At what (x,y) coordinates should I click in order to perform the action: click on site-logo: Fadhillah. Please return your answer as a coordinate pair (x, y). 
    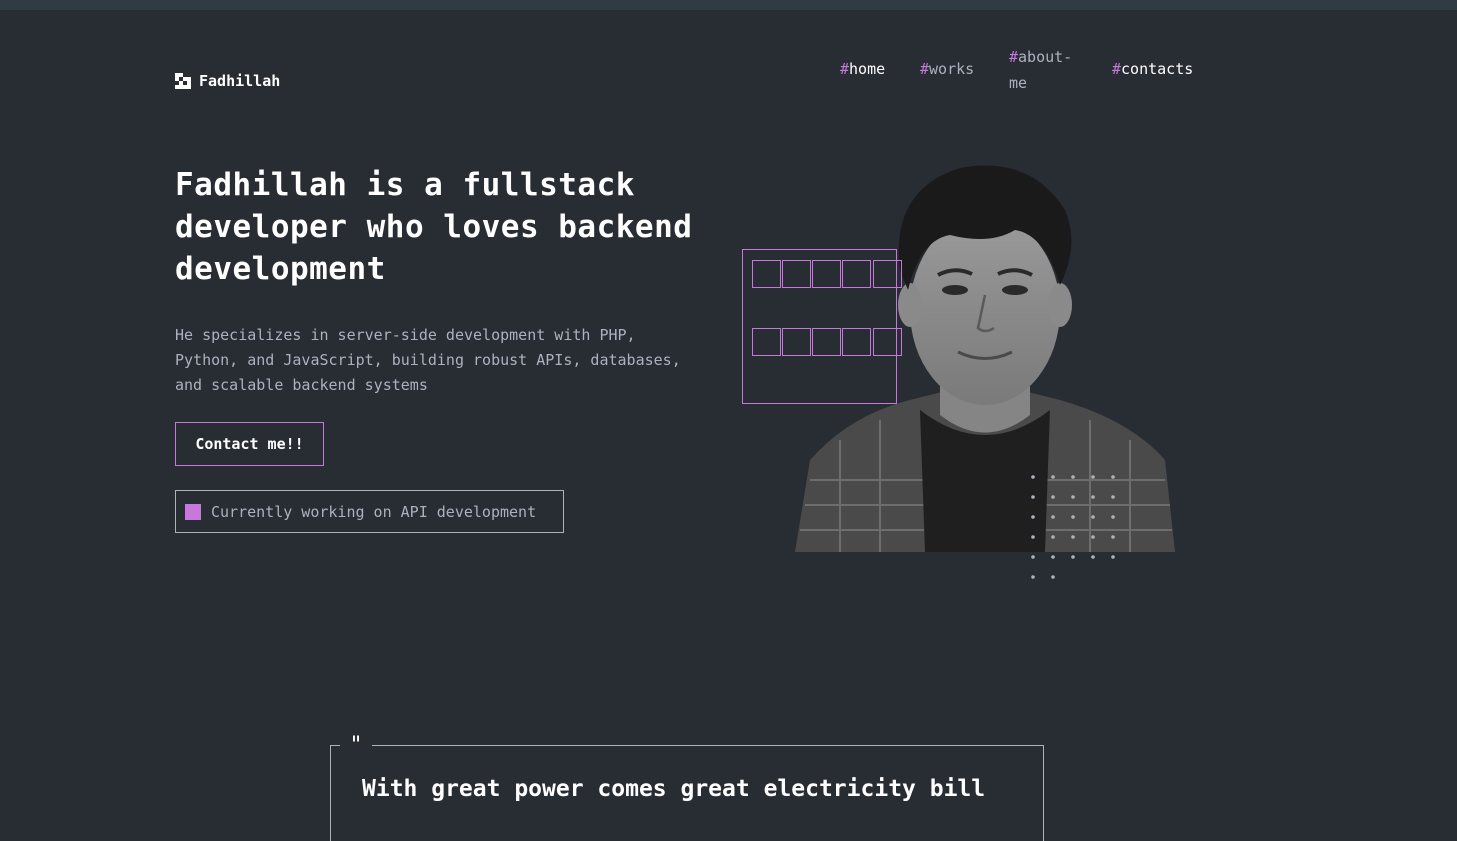
    Looking at the image, I should click on (227, 81).